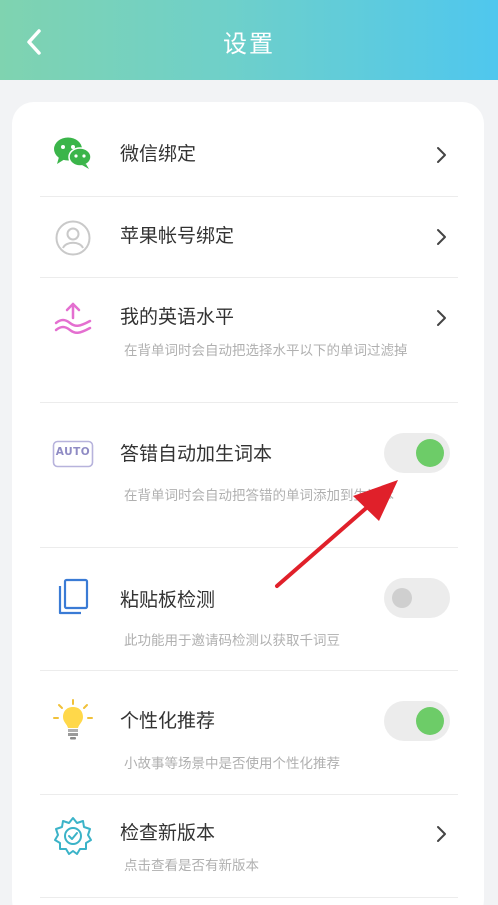 The image size is (498, 905). Describe the element at coordinates (168, 600) in the screenshot. I see `setting-label: 粘贴板检测` at that location.